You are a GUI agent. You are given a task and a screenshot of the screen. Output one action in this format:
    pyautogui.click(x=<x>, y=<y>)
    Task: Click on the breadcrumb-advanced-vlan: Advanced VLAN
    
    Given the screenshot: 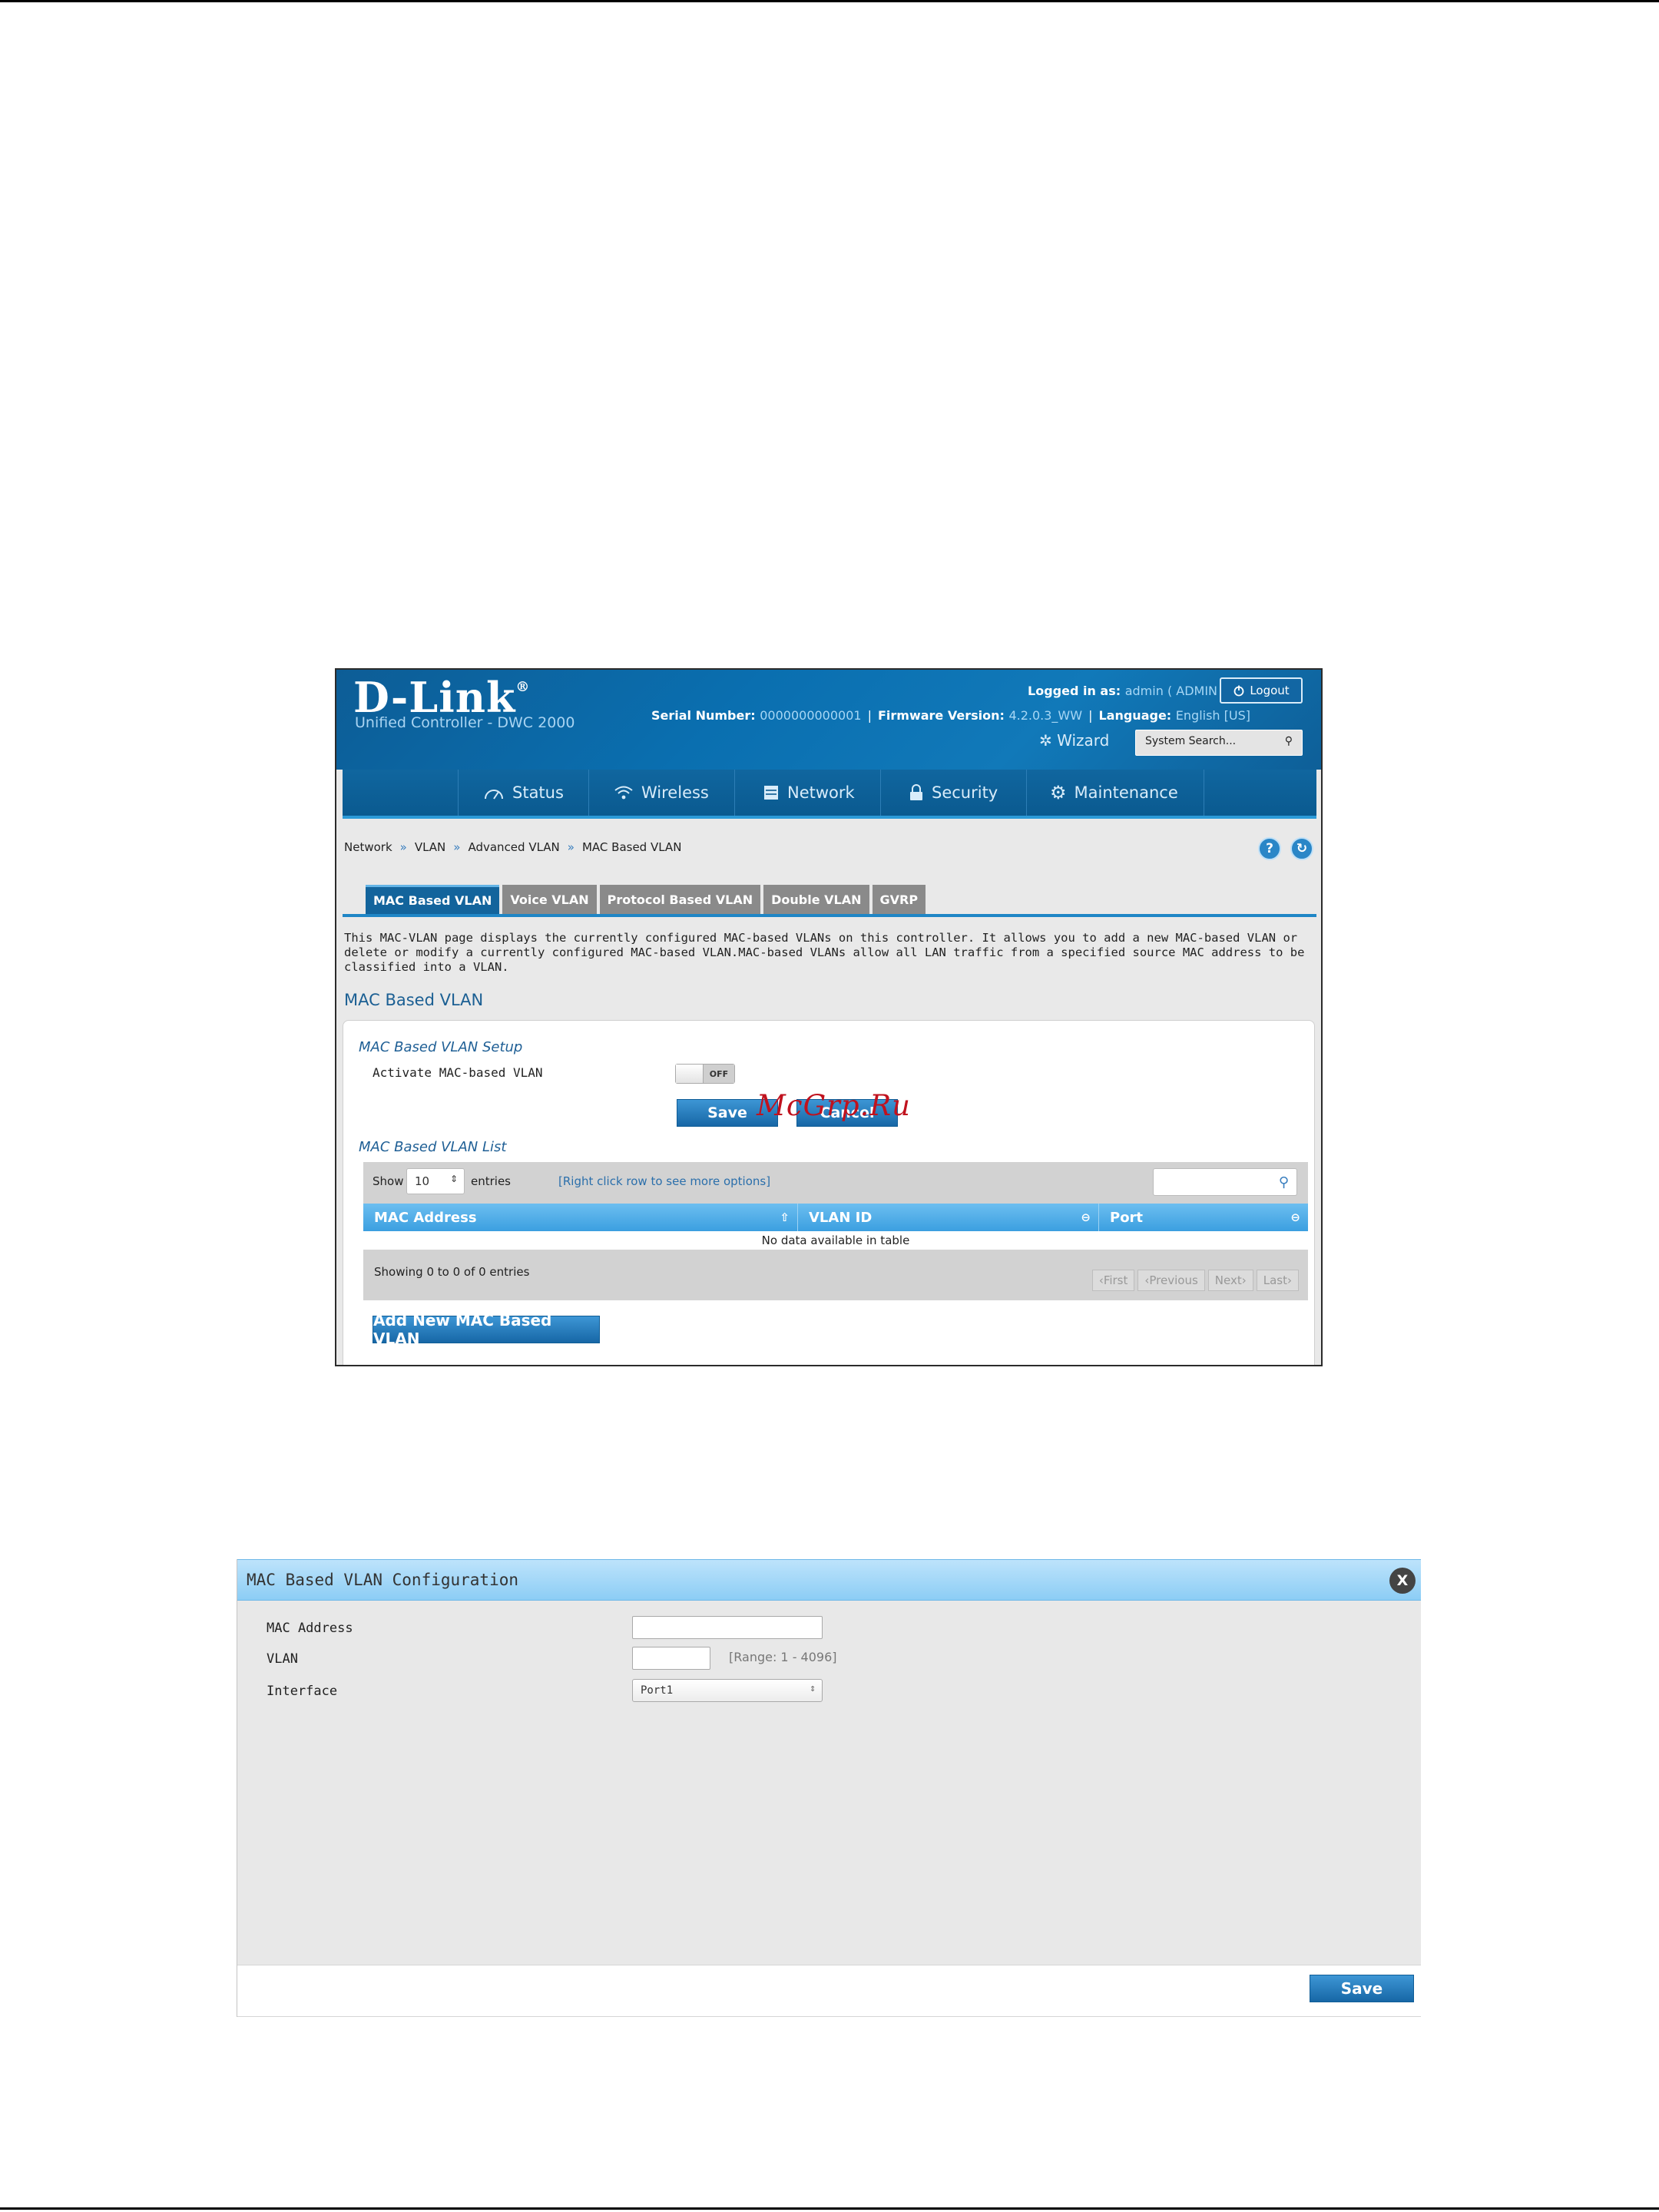 What is the action you would take?
    pyautogui.click(x=513, y=847)
    